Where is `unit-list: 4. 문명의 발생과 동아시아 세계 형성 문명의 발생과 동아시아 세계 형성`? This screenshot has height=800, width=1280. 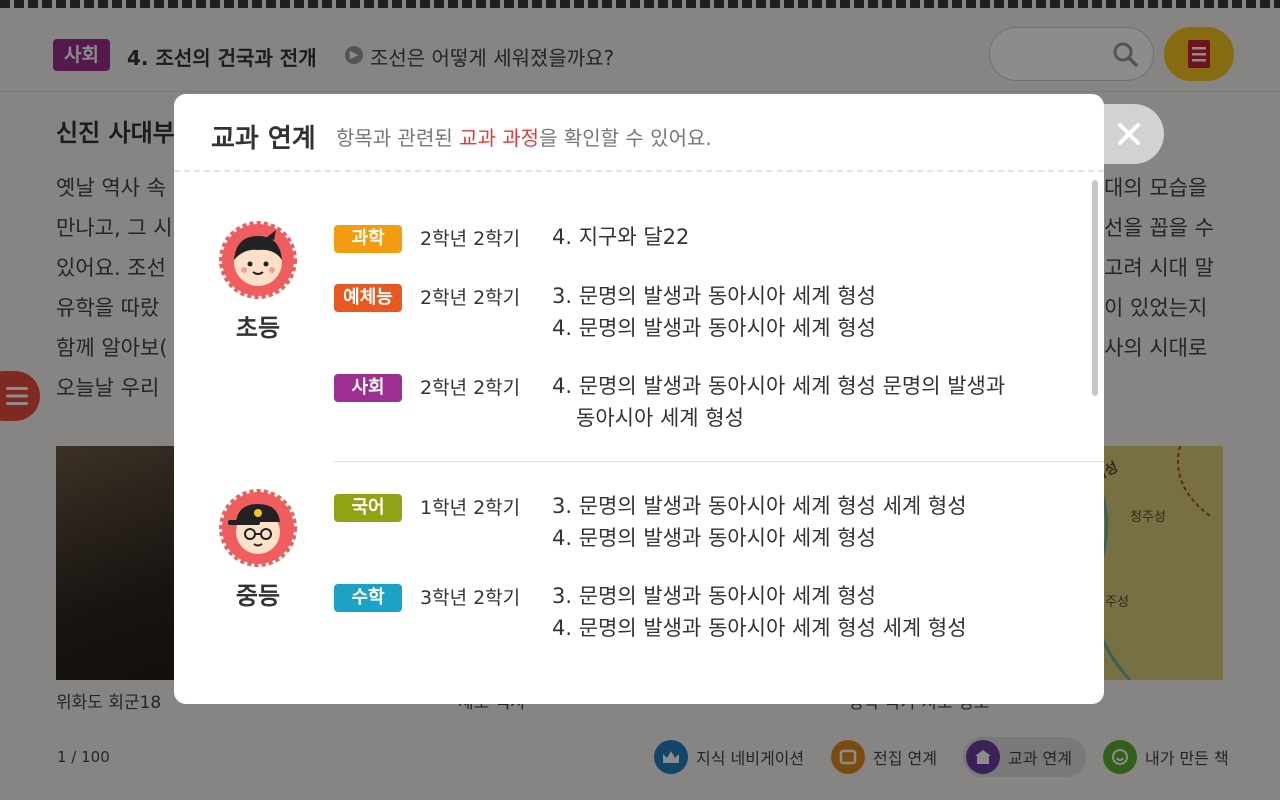
unit-list: 4. 문명의 발생과 동아시아 세계 형성 문명의 발생과 동아시아 세계 형성 is located at coordinates (778, 402).